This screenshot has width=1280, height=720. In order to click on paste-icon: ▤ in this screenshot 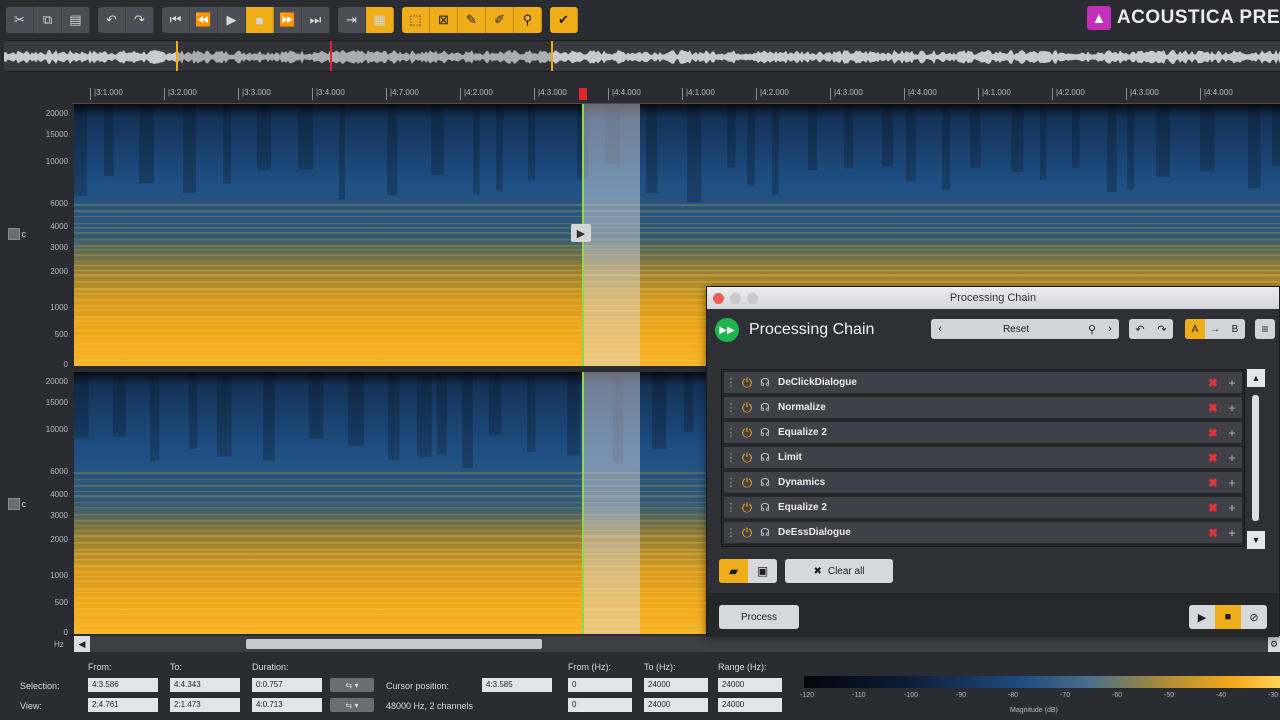, I will do `click(76, 20)`.